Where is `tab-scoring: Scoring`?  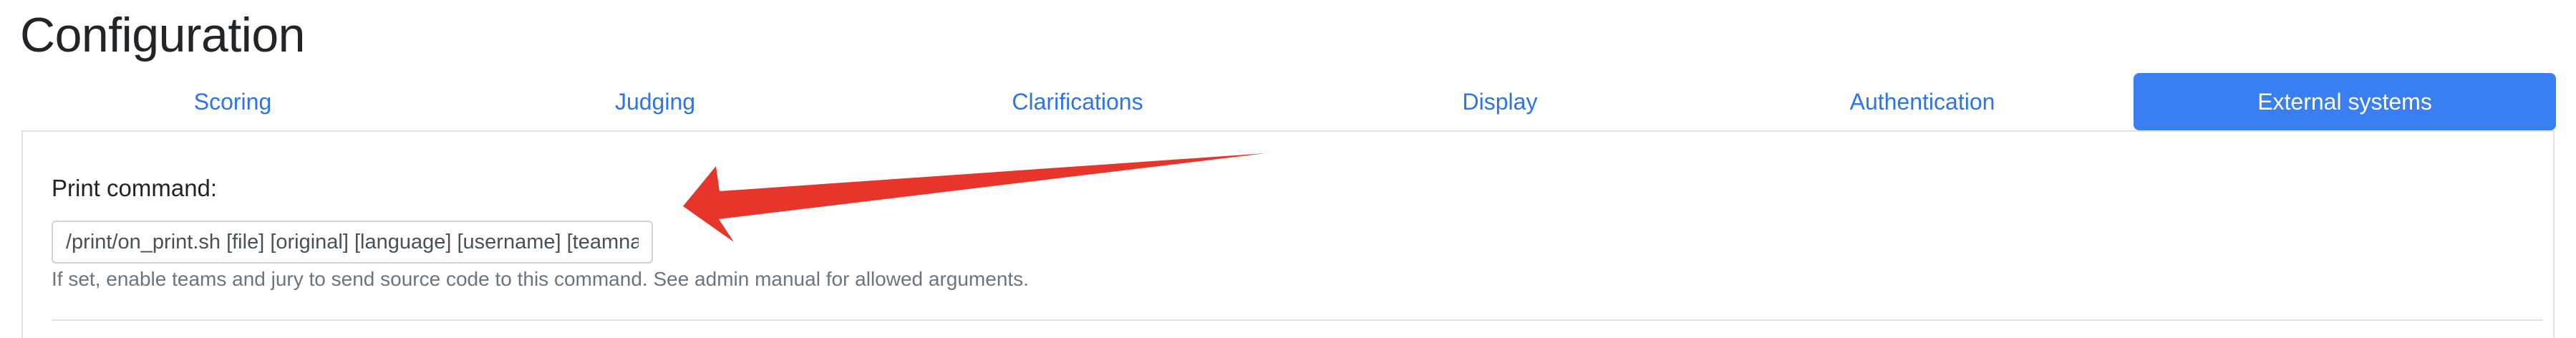
tab-scoring: Scoring is located at coordinates (233, 101).